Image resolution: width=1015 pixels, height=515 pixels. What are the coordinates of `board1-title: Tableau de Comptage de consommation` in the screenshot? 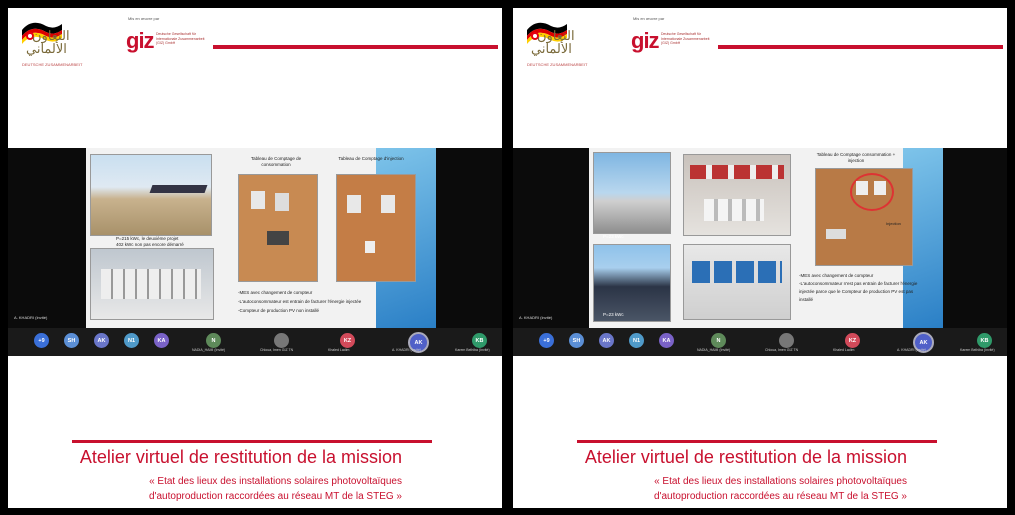 It's located at (276, 161).